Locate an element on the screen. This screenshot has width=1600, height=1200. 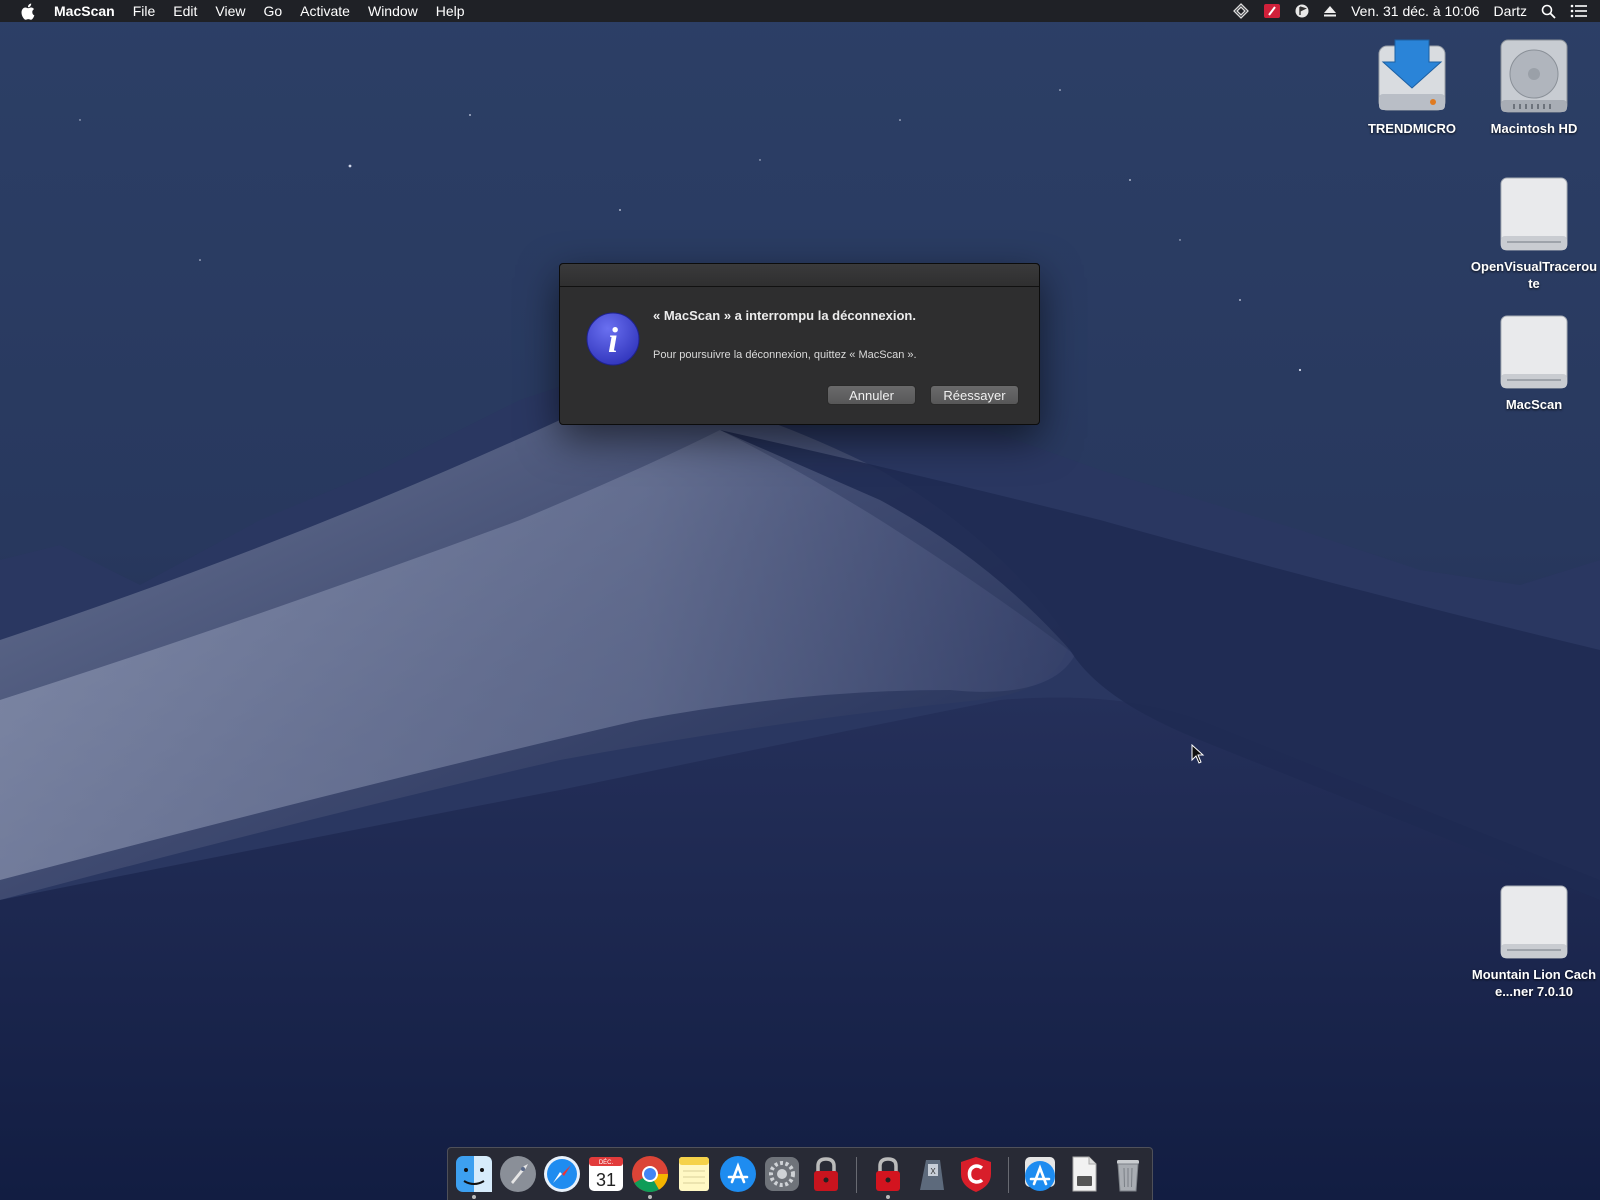
documents-folder-icon is located at coordinates (1084, 1174).